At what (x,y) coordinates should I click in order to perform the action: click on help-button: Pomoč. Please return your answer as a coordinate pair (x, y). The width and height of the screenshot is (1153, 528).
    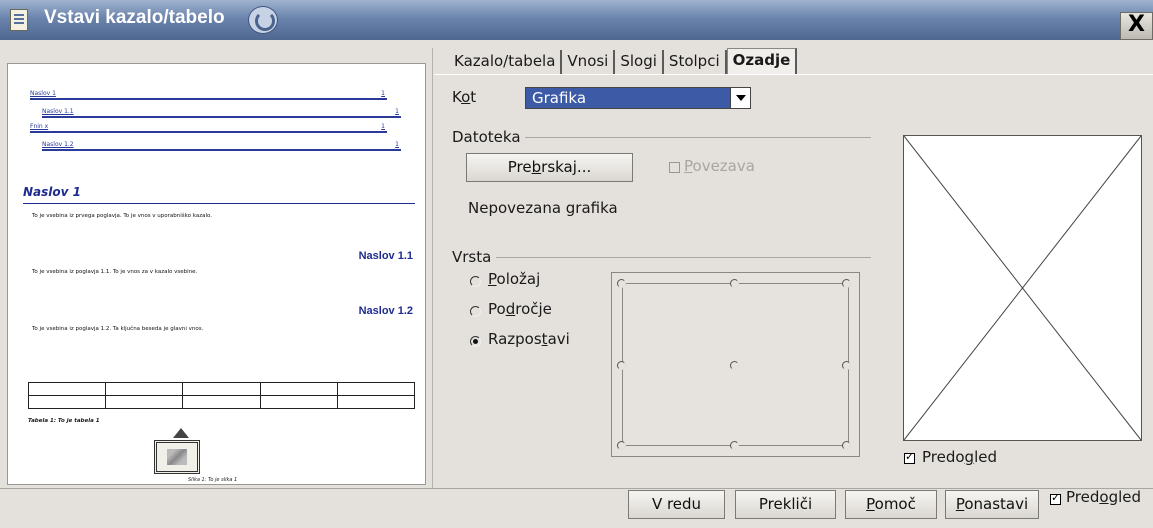
    Looking at the image, I should click on (891, 504).